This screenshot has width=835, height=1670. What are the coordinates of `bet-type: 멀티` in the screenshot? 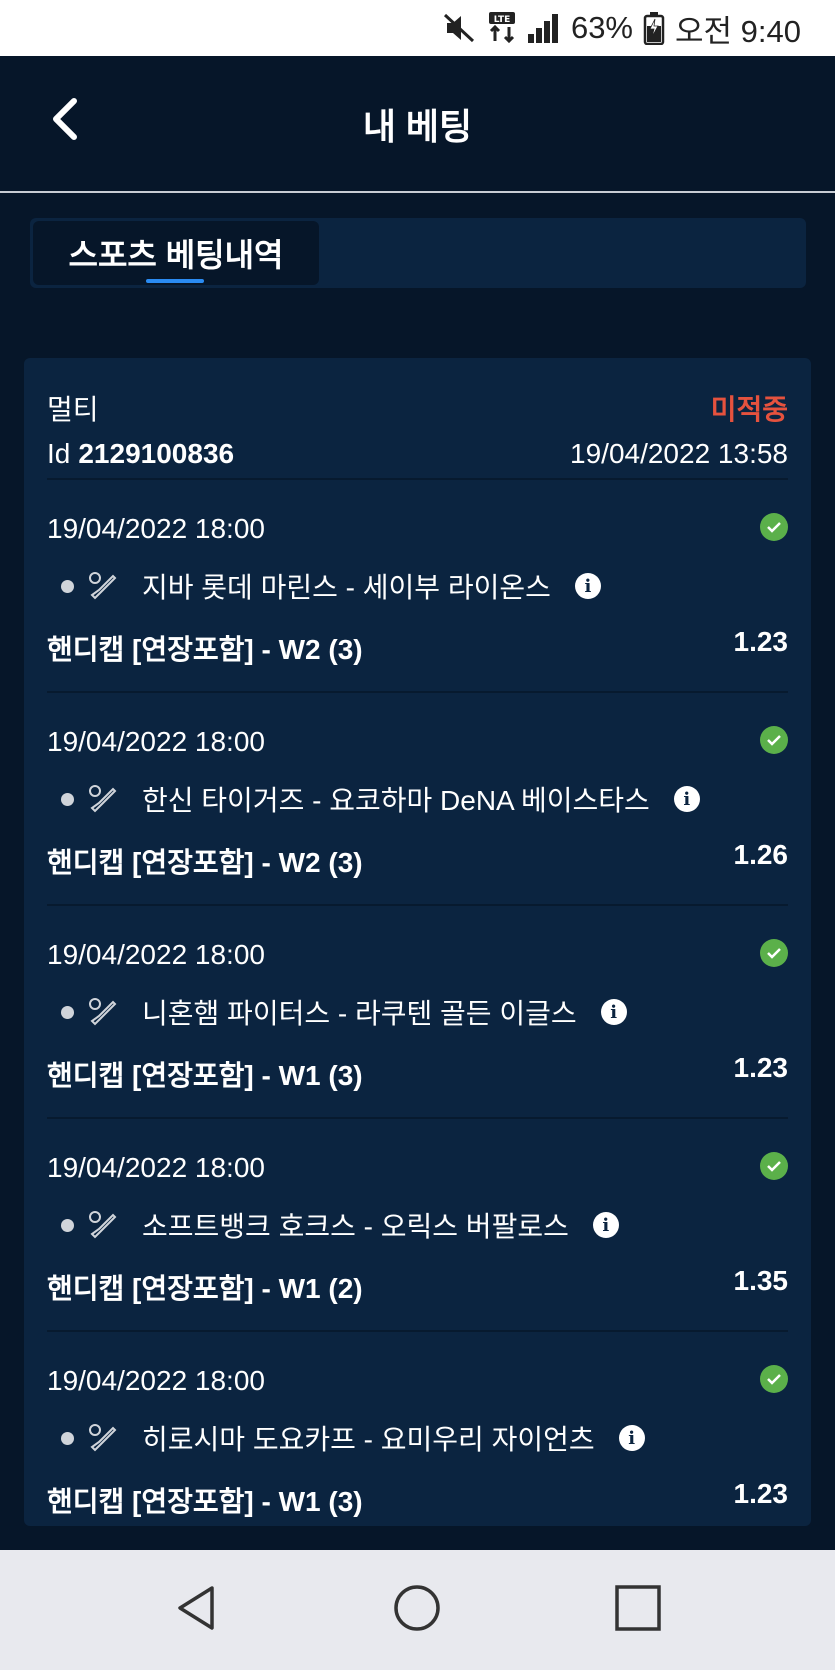 It's located at (73, 409).